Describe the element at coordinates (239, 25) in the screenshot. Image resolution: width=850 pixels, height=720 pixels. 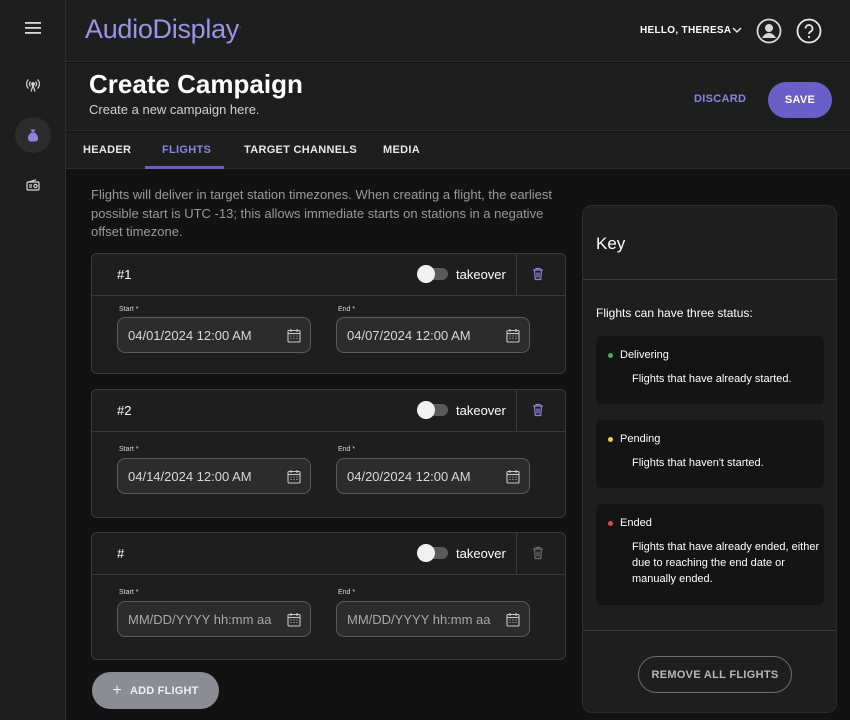
I see `logo-mark: .` at that location.